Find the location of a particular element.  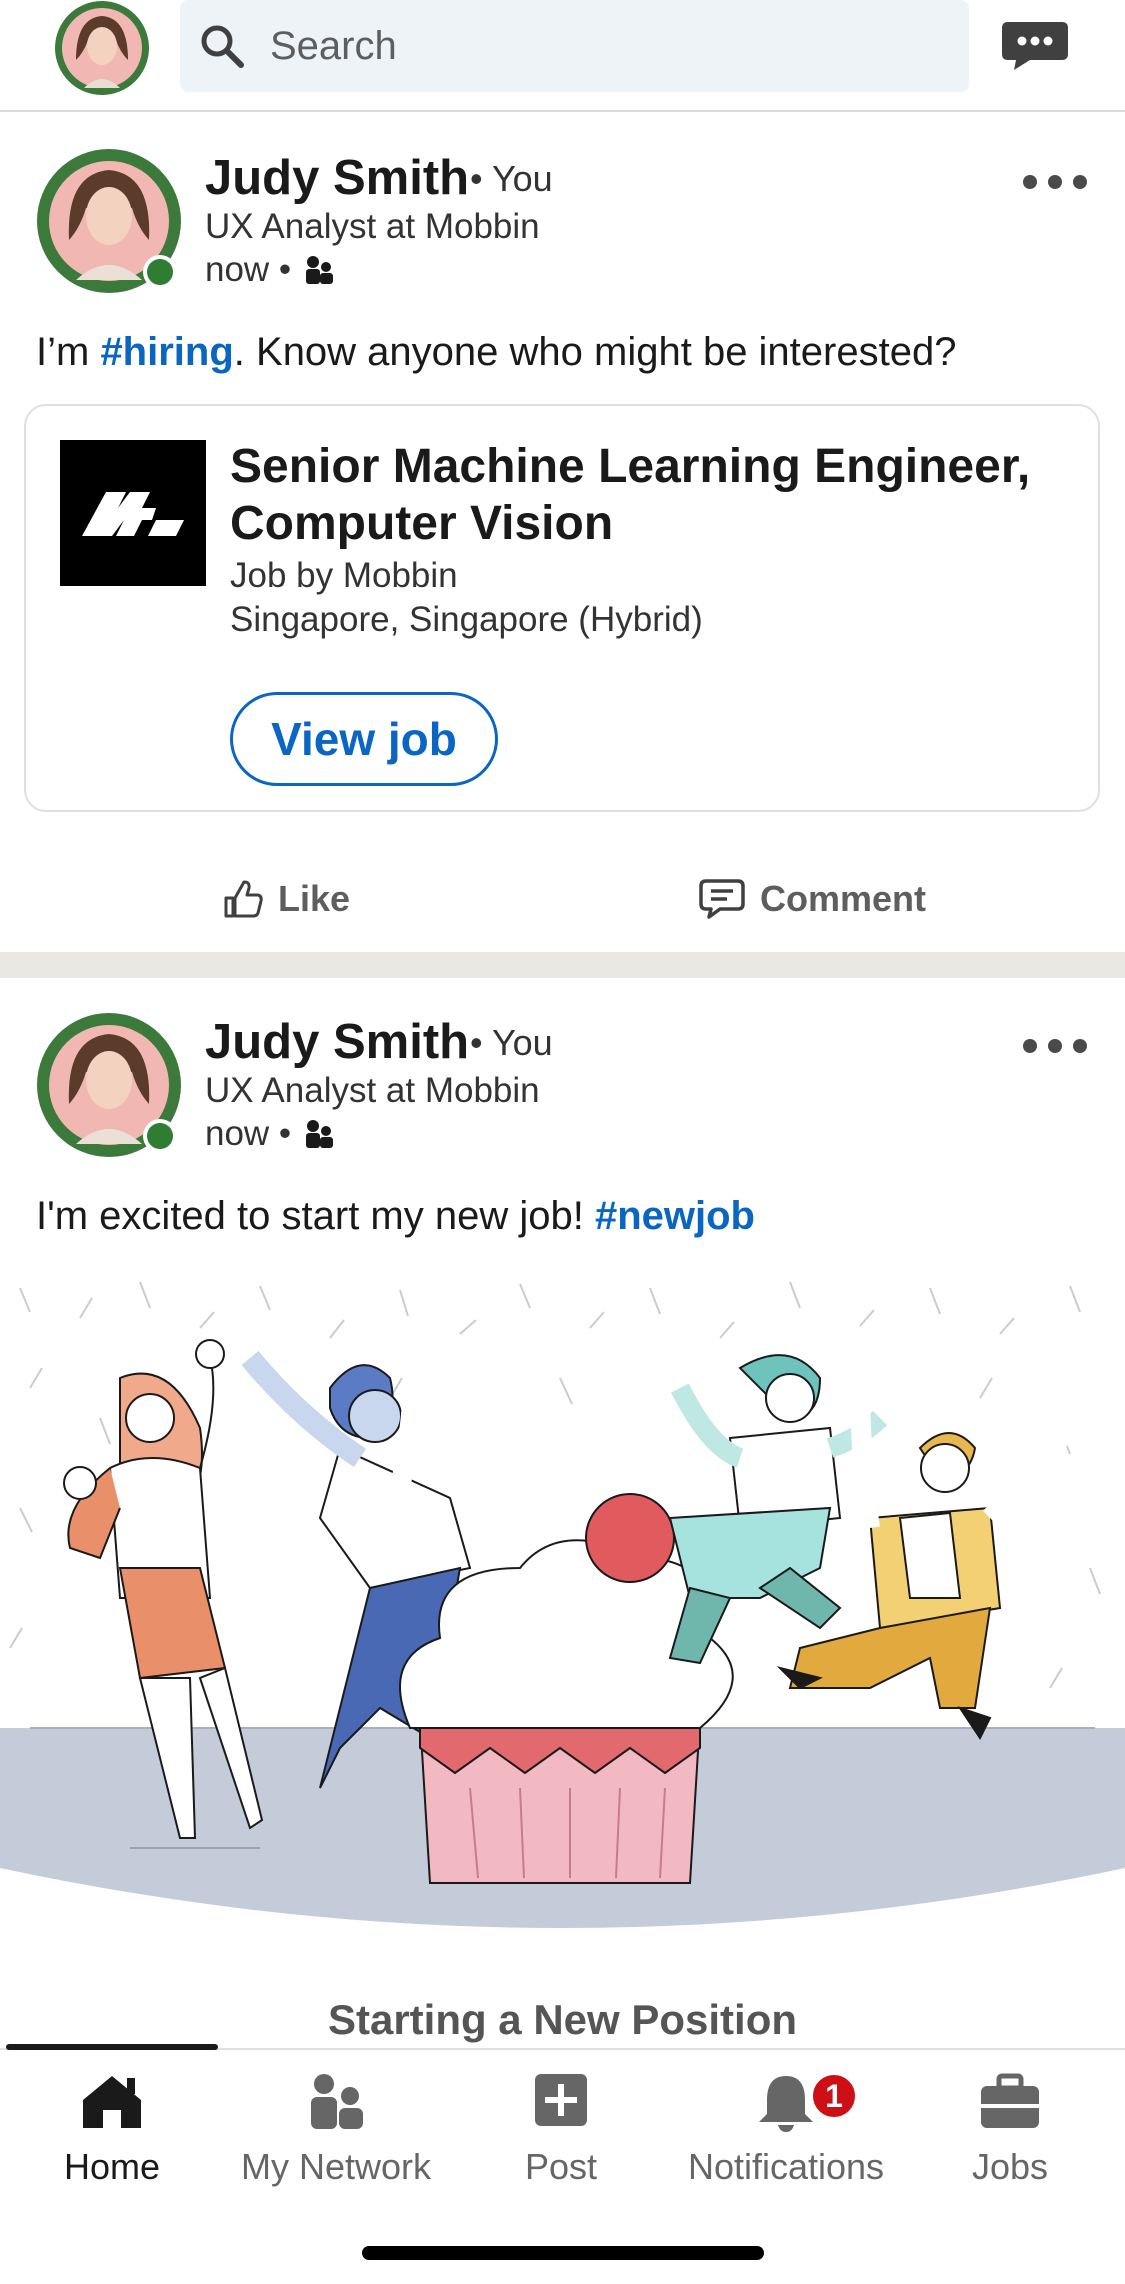

post-text-start: I'm excited to start my new job! is located at coordinates (315, 1216).